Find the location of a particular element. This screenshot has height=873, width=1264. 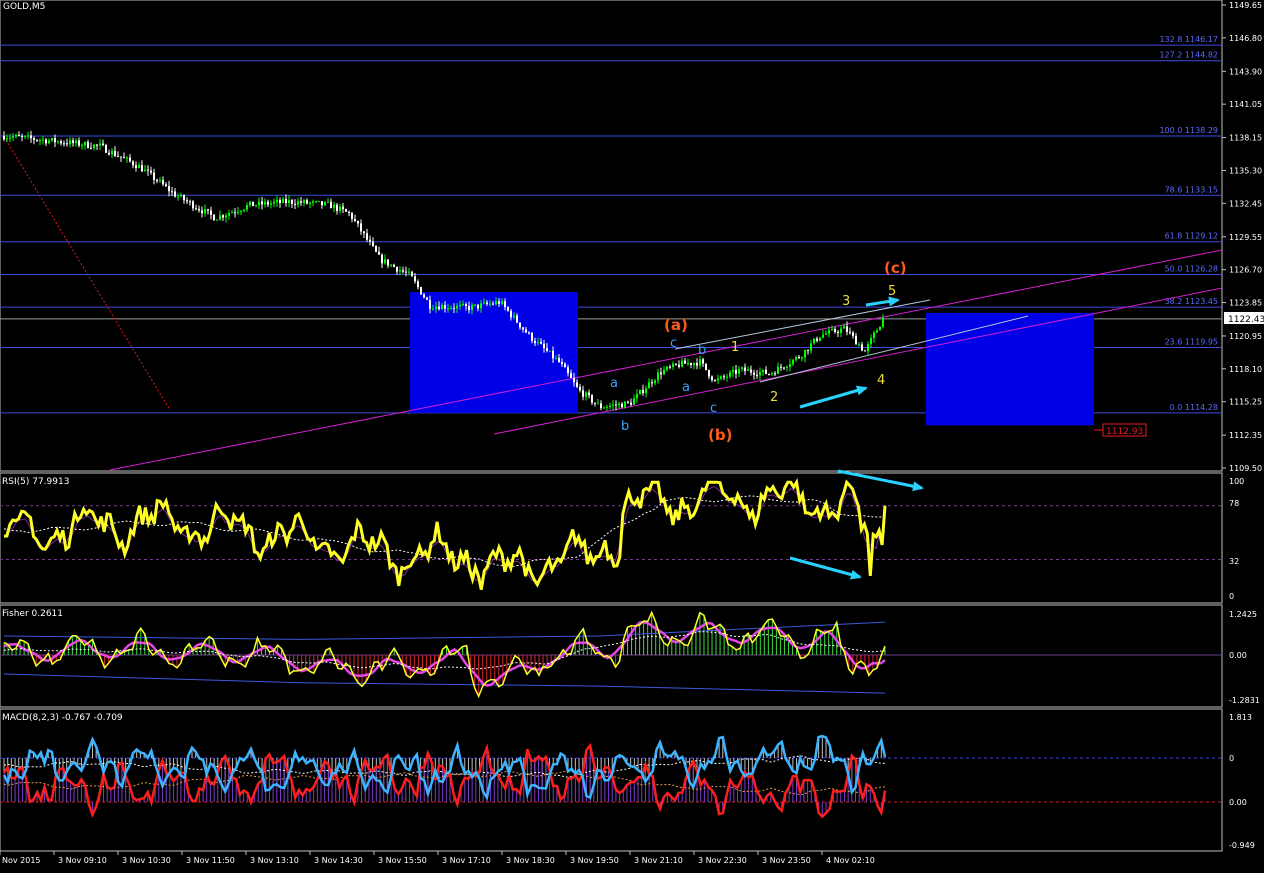

fisher-panel is located at coordinates (611, 654).